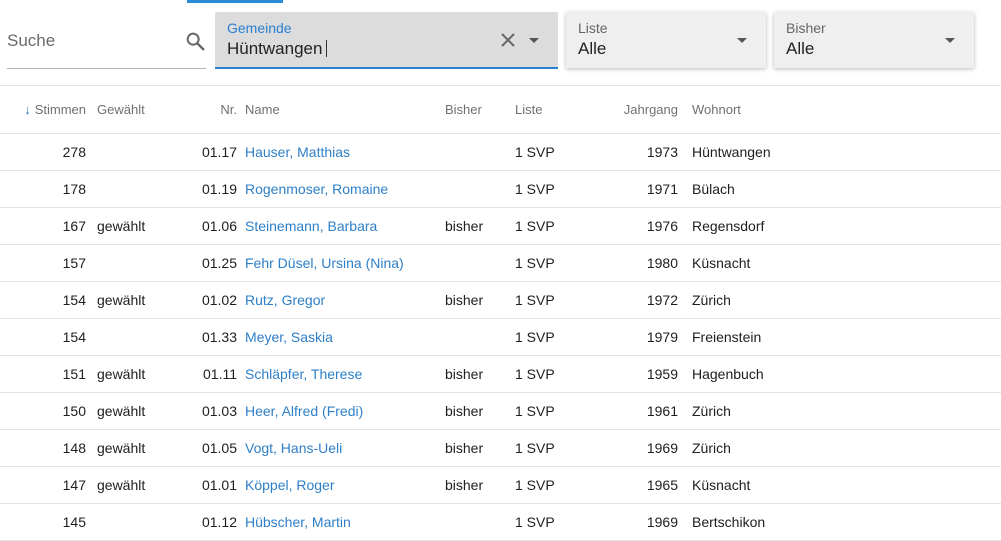 The image size is (1001, 541). What do you see at coordinates (43, 152) in the screenshot?
I see `cell-stimmen: 278` at bounding box center [43, 152].